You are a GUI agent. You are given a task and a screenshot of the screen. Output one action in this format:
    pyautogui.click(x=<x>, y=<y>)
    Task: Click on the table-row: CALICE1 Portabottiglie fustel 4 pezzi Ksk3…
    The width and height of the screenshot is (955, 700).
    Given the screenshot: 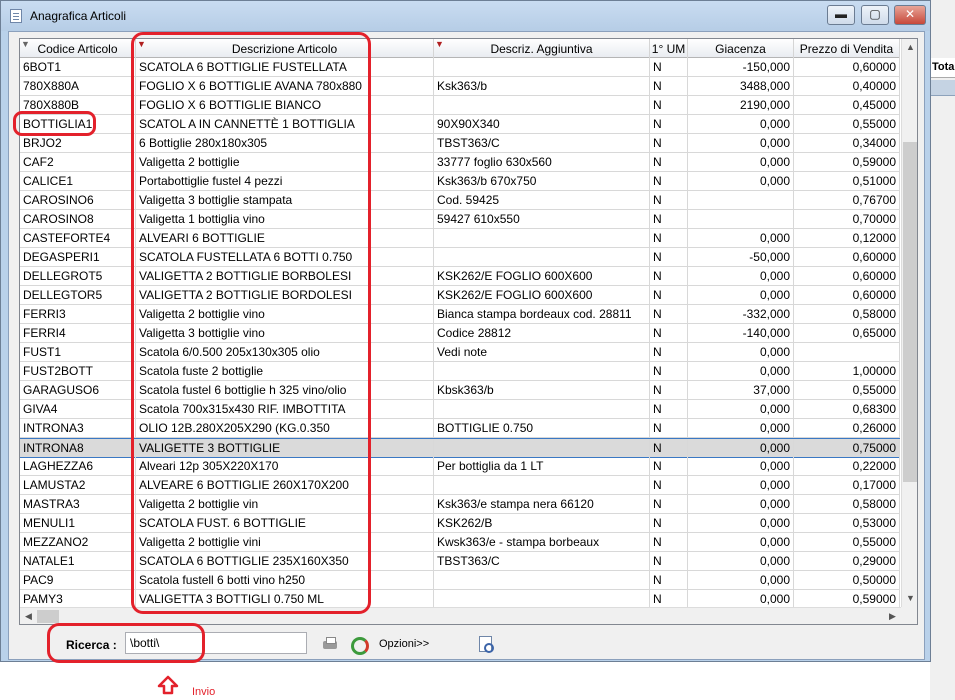 What is the action you would take?
    pyautogui.click(x=460, y=181)
    